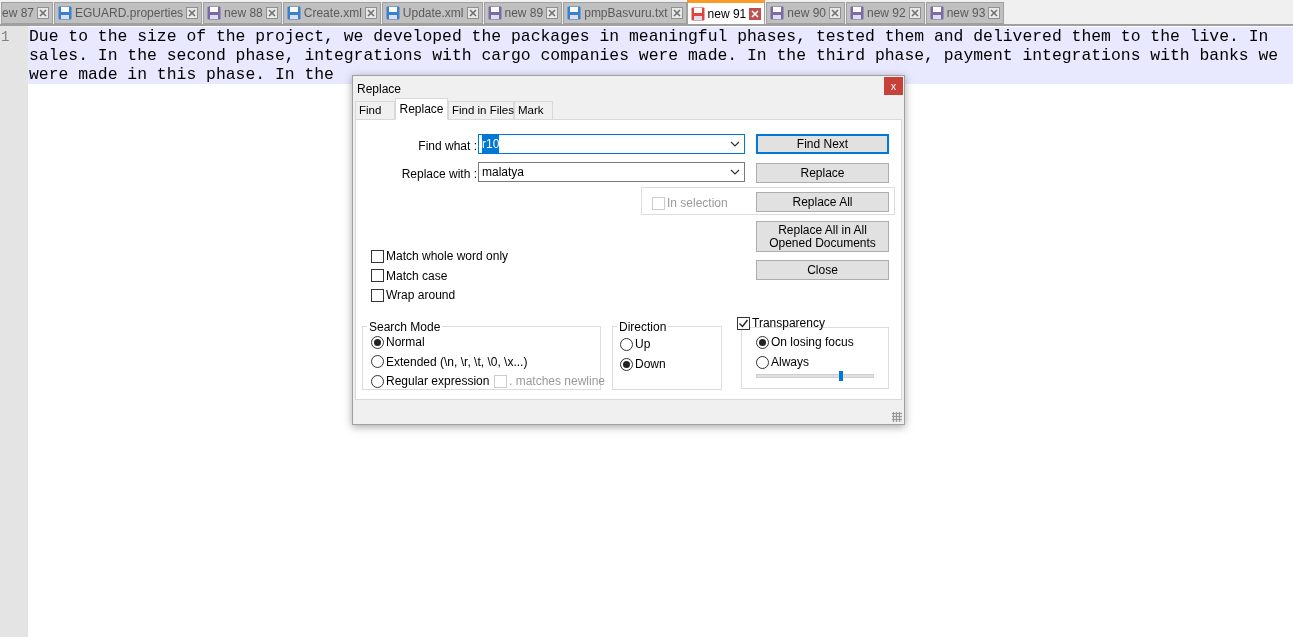  Describe the element at coordinates (430, 381) in the screenshot. I see `radio-option: Regular expression` at that location.